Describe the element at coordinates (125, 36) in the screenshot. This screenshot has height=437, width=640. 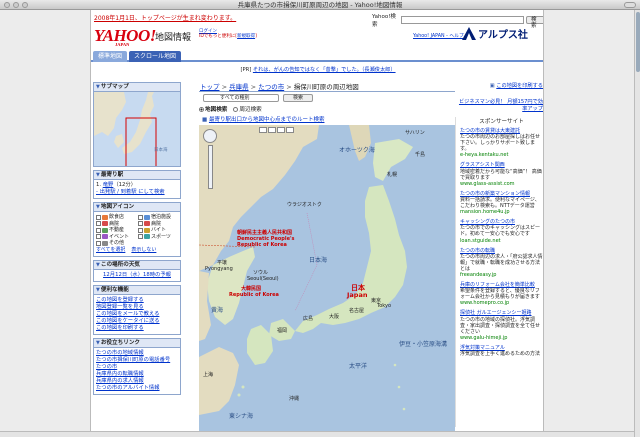
I see `yahoo-logo: YAHOO! JAPAN` at that location.